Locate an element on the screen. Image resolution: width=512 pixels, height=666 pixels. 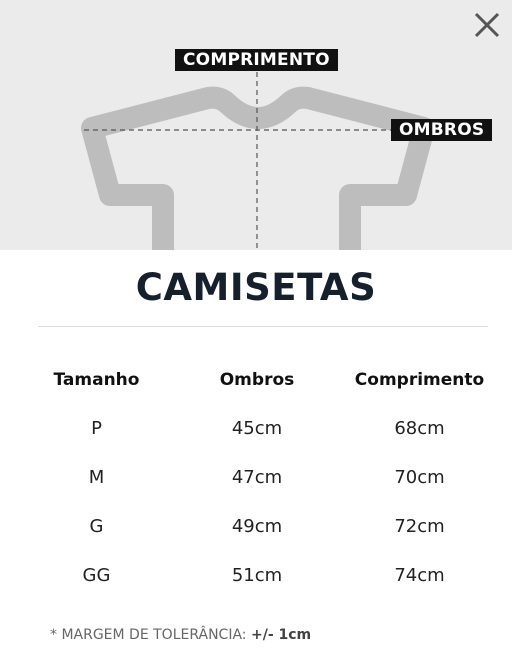
column-header-shoulders: Ombros is located at coordinates (257, 380).